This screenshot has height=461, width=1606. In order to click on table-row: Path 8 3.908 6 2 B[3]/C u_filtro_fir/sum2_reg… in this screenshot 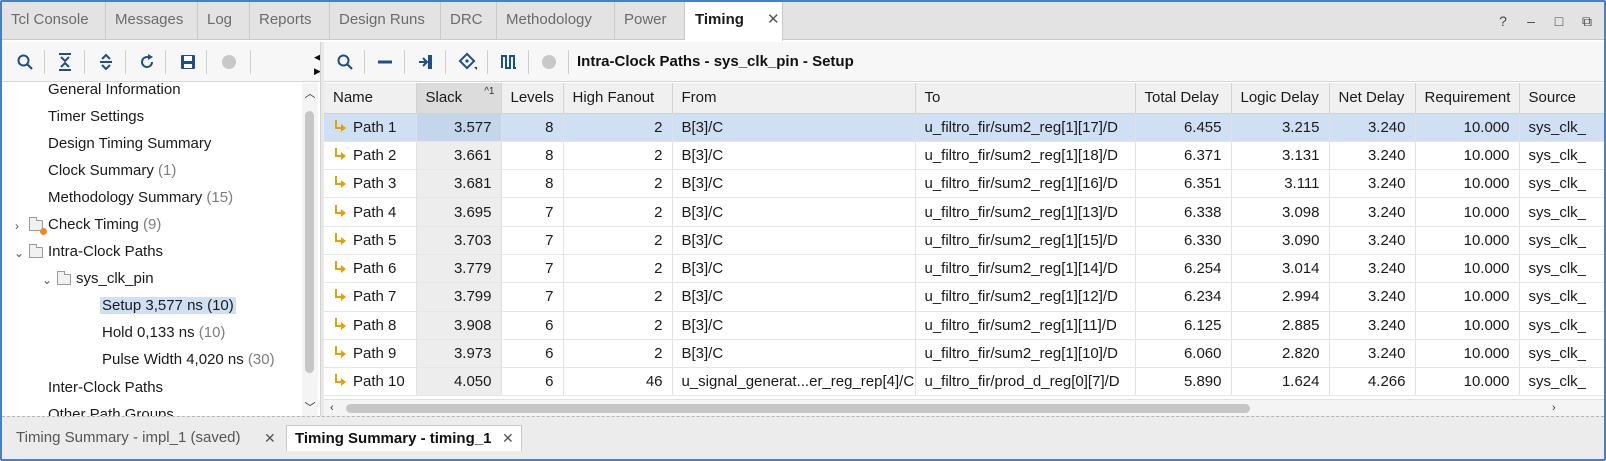, I will do `click(964, 325)`.